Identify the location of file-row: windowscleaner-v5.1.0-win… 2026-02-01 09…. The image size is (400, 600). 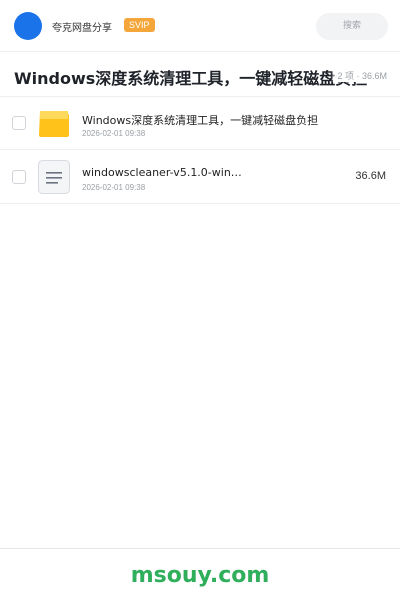
(200, 177).